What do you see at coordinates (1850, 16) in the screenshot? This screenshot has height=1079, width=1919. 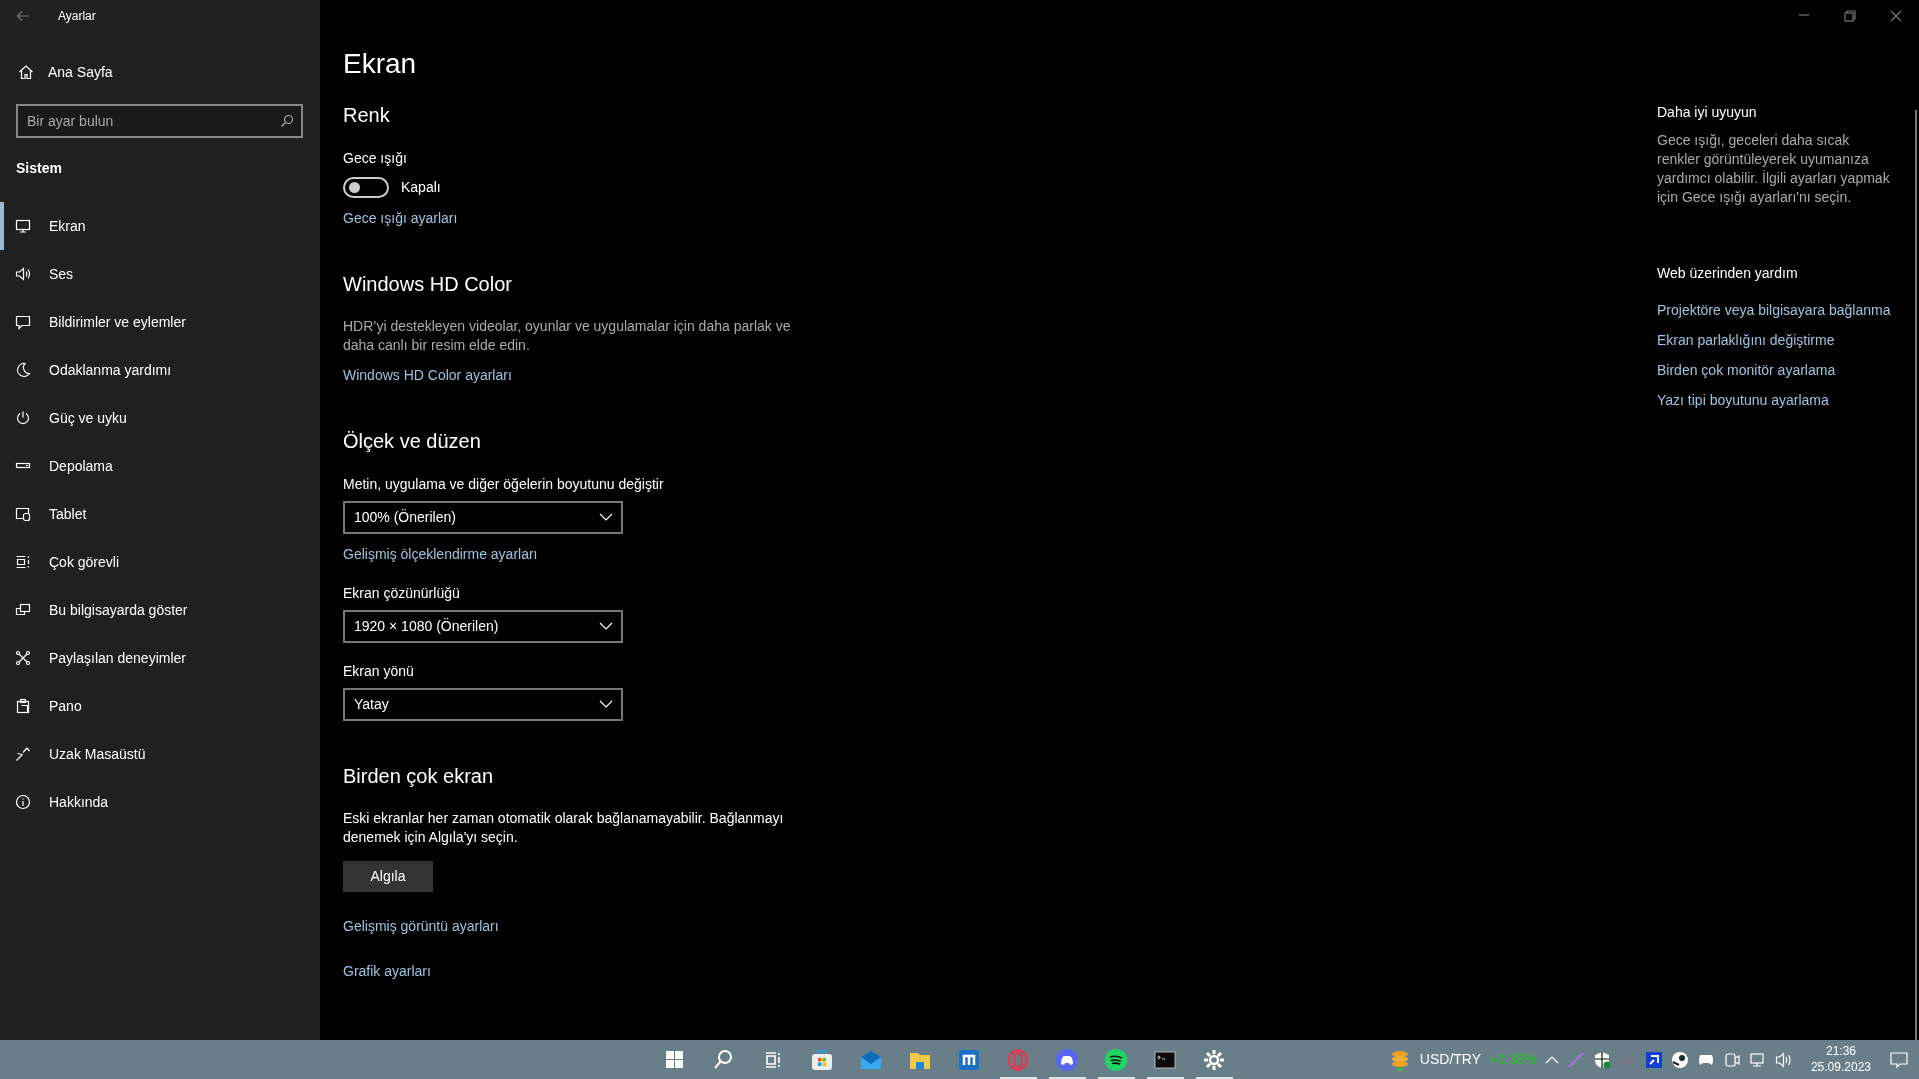 I see `restore-icon` at bounding box center [1850, 16].